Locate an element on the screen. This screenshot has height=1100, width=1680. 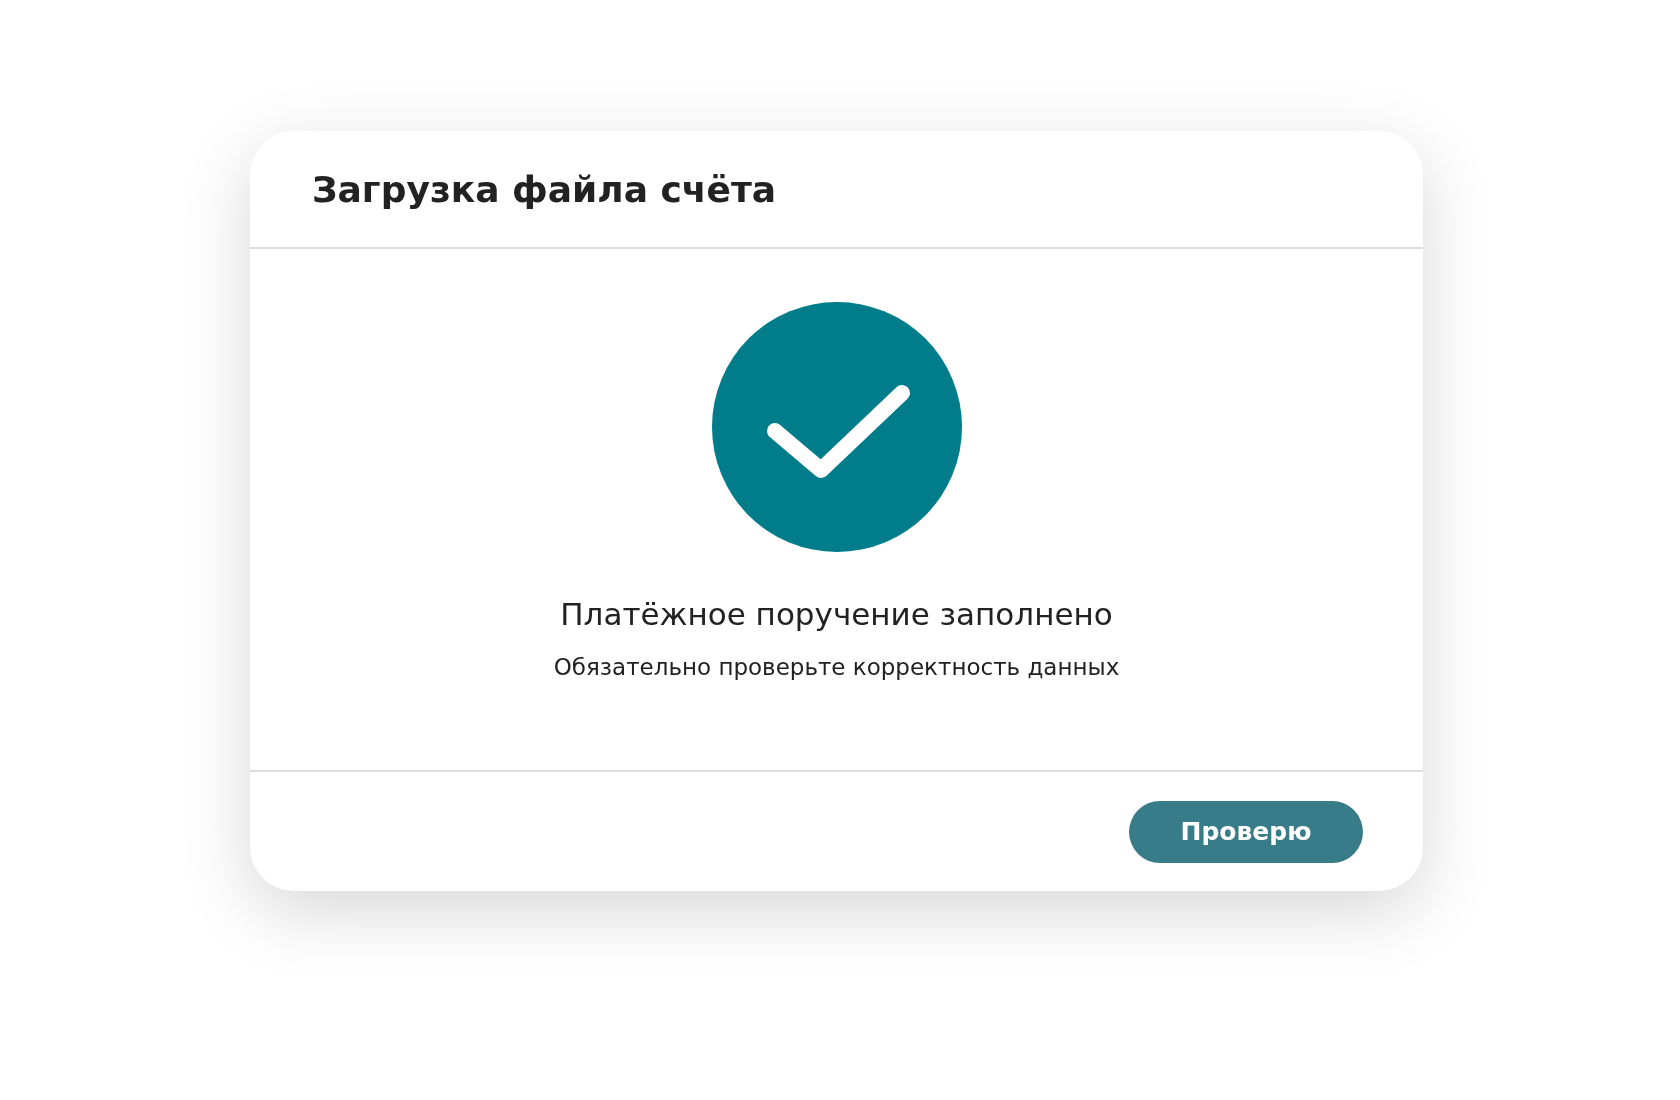
checkmark-icon is located at coordinates (836, 427).